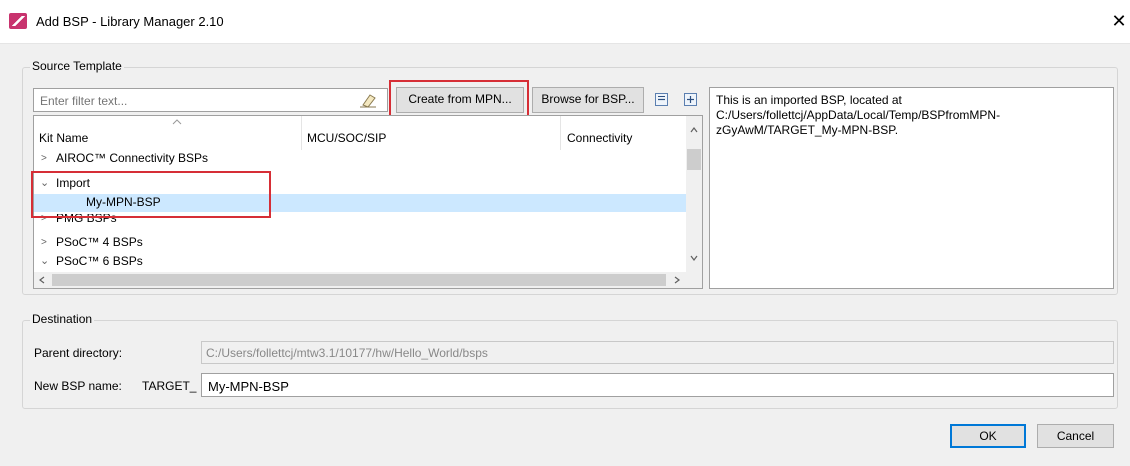  Describe the element at coordinates (78, 386) in the screenshot. I see `new-bsp-name-label: New BSP name:` at that location.